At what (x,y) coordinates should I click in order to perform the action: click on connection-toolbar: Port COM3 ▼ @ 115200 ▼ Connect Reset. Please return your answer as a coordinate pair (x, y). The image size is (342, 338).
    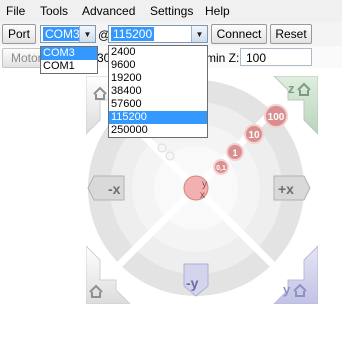
    Looking at the image, I should click on (171, 34).